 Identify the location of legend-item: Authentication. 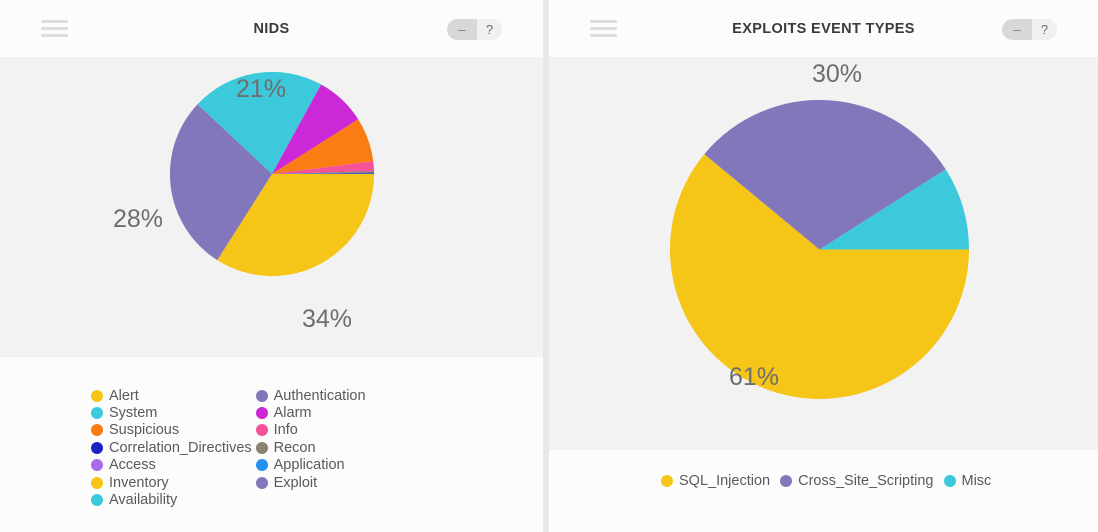
(310, 395).